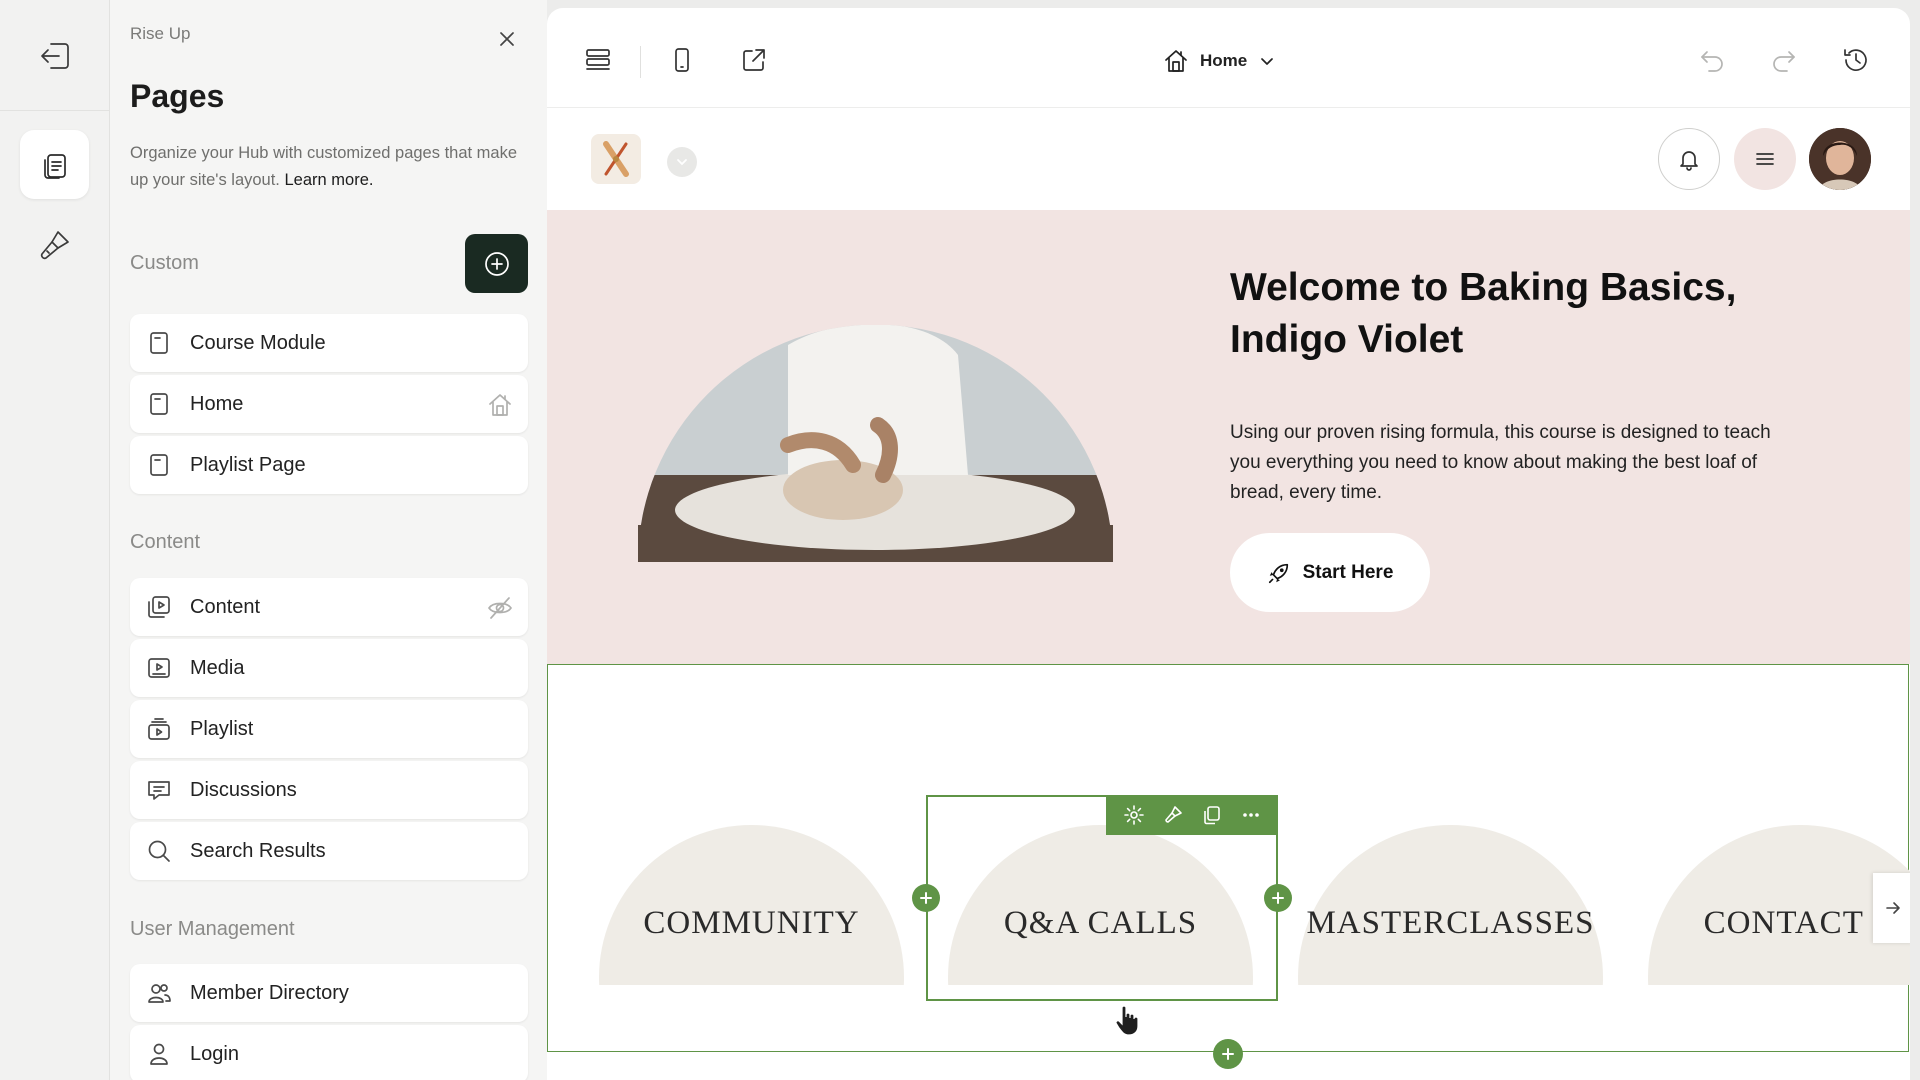  I want to click on page-selector: Home, so click(1219, 61).